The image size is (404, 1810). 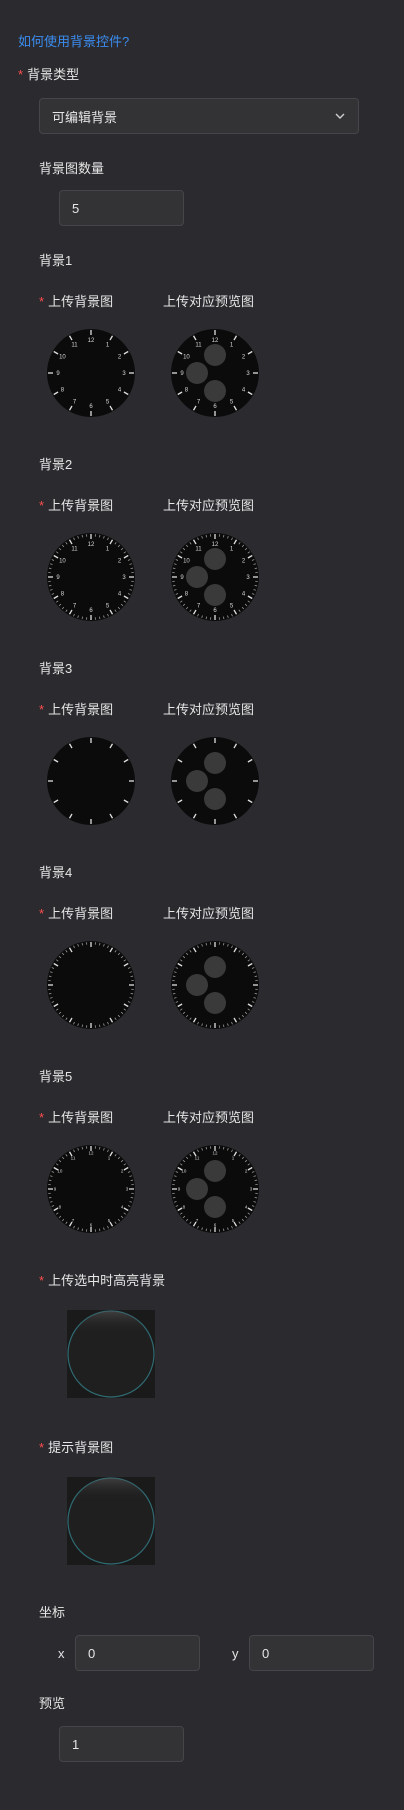 What do you see at coordinates (137, 1653) in the screenshot?
I see `x-coordinate-input: 0` at bounding box center [137, 1653].